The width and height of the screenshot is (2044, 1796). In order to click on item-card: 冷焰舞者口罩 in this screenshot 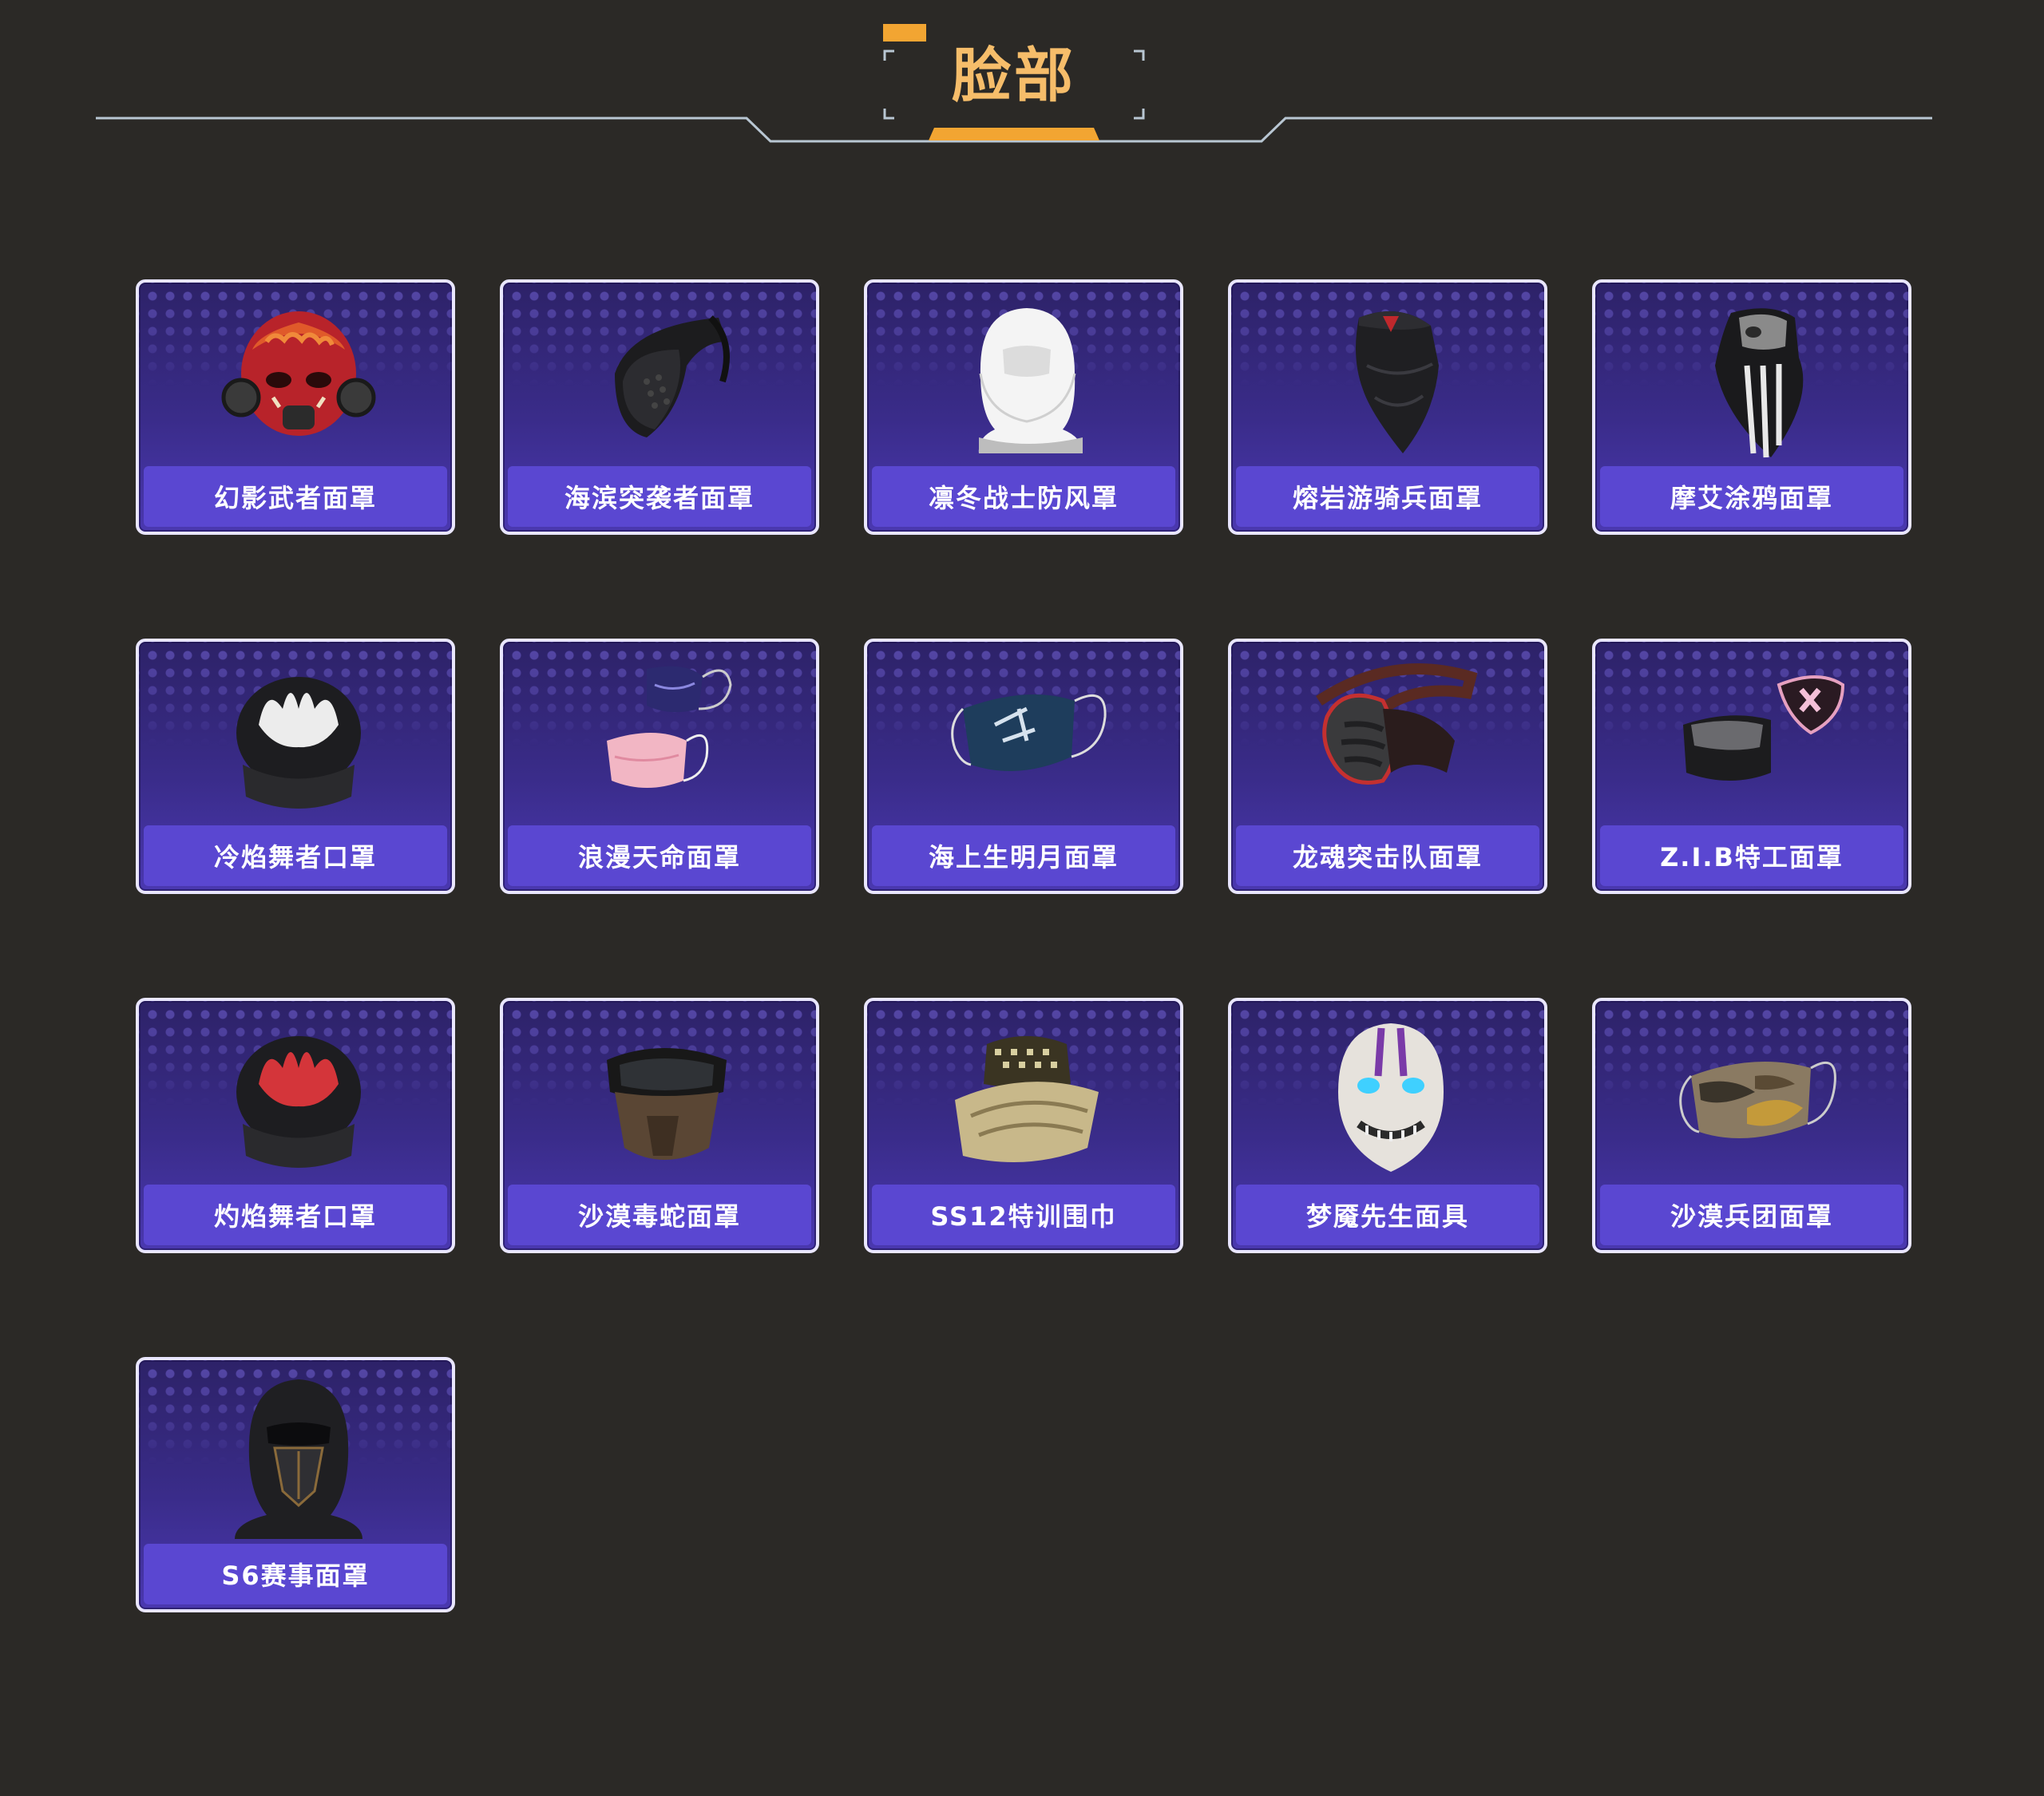, I will do `click(295, 766)`.